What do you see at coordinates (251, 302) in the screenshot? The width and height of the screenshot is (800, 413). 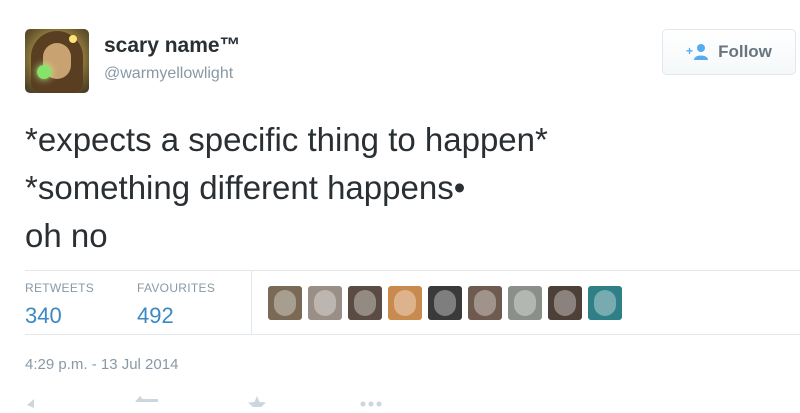 I see `stats-vertical-divider` at bounding box center [251, 302].